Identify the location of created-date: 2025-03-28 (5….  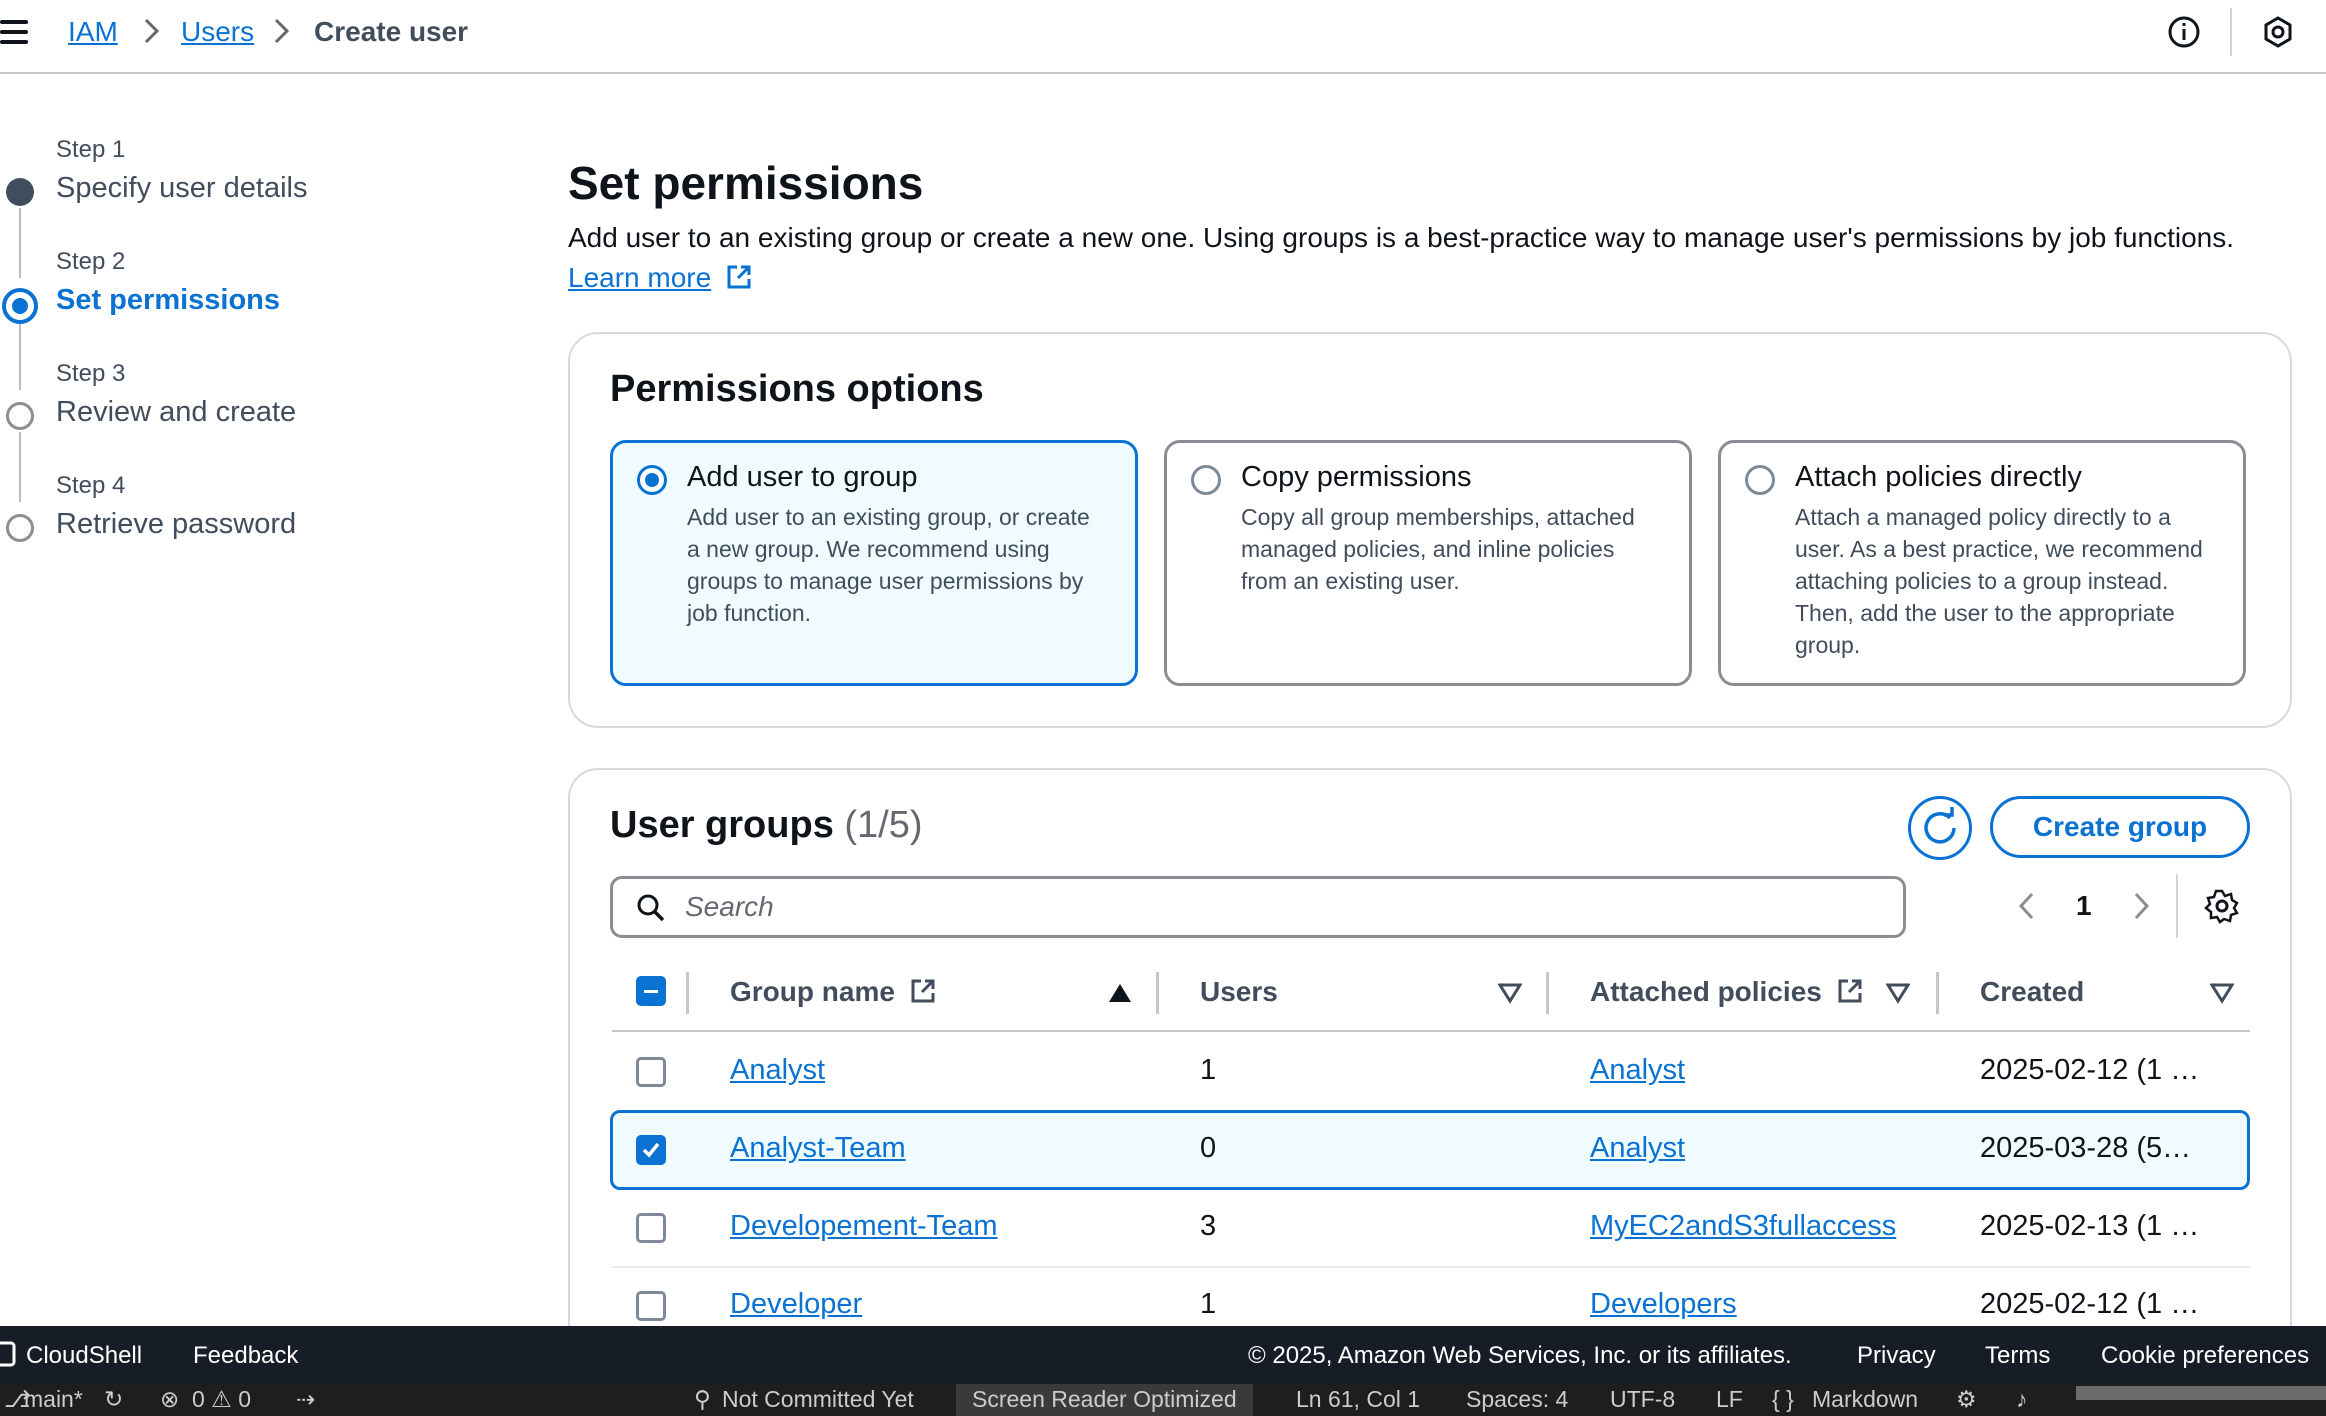
(2086, 1148).